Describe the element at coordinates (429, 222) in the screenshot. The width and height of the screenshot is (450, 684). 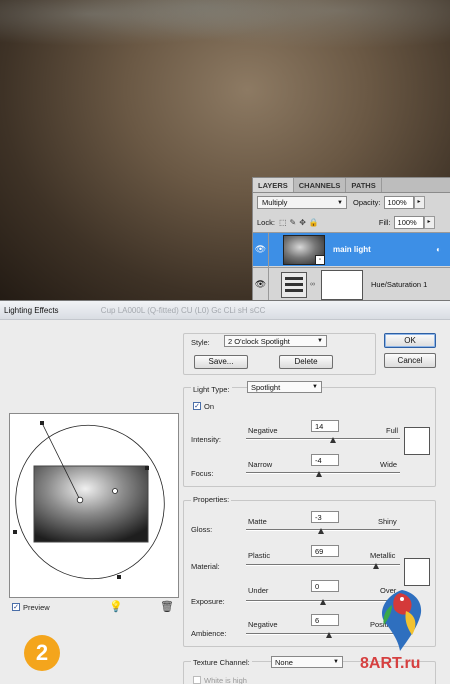
I see `fill-slider-button: ▸` at that location.